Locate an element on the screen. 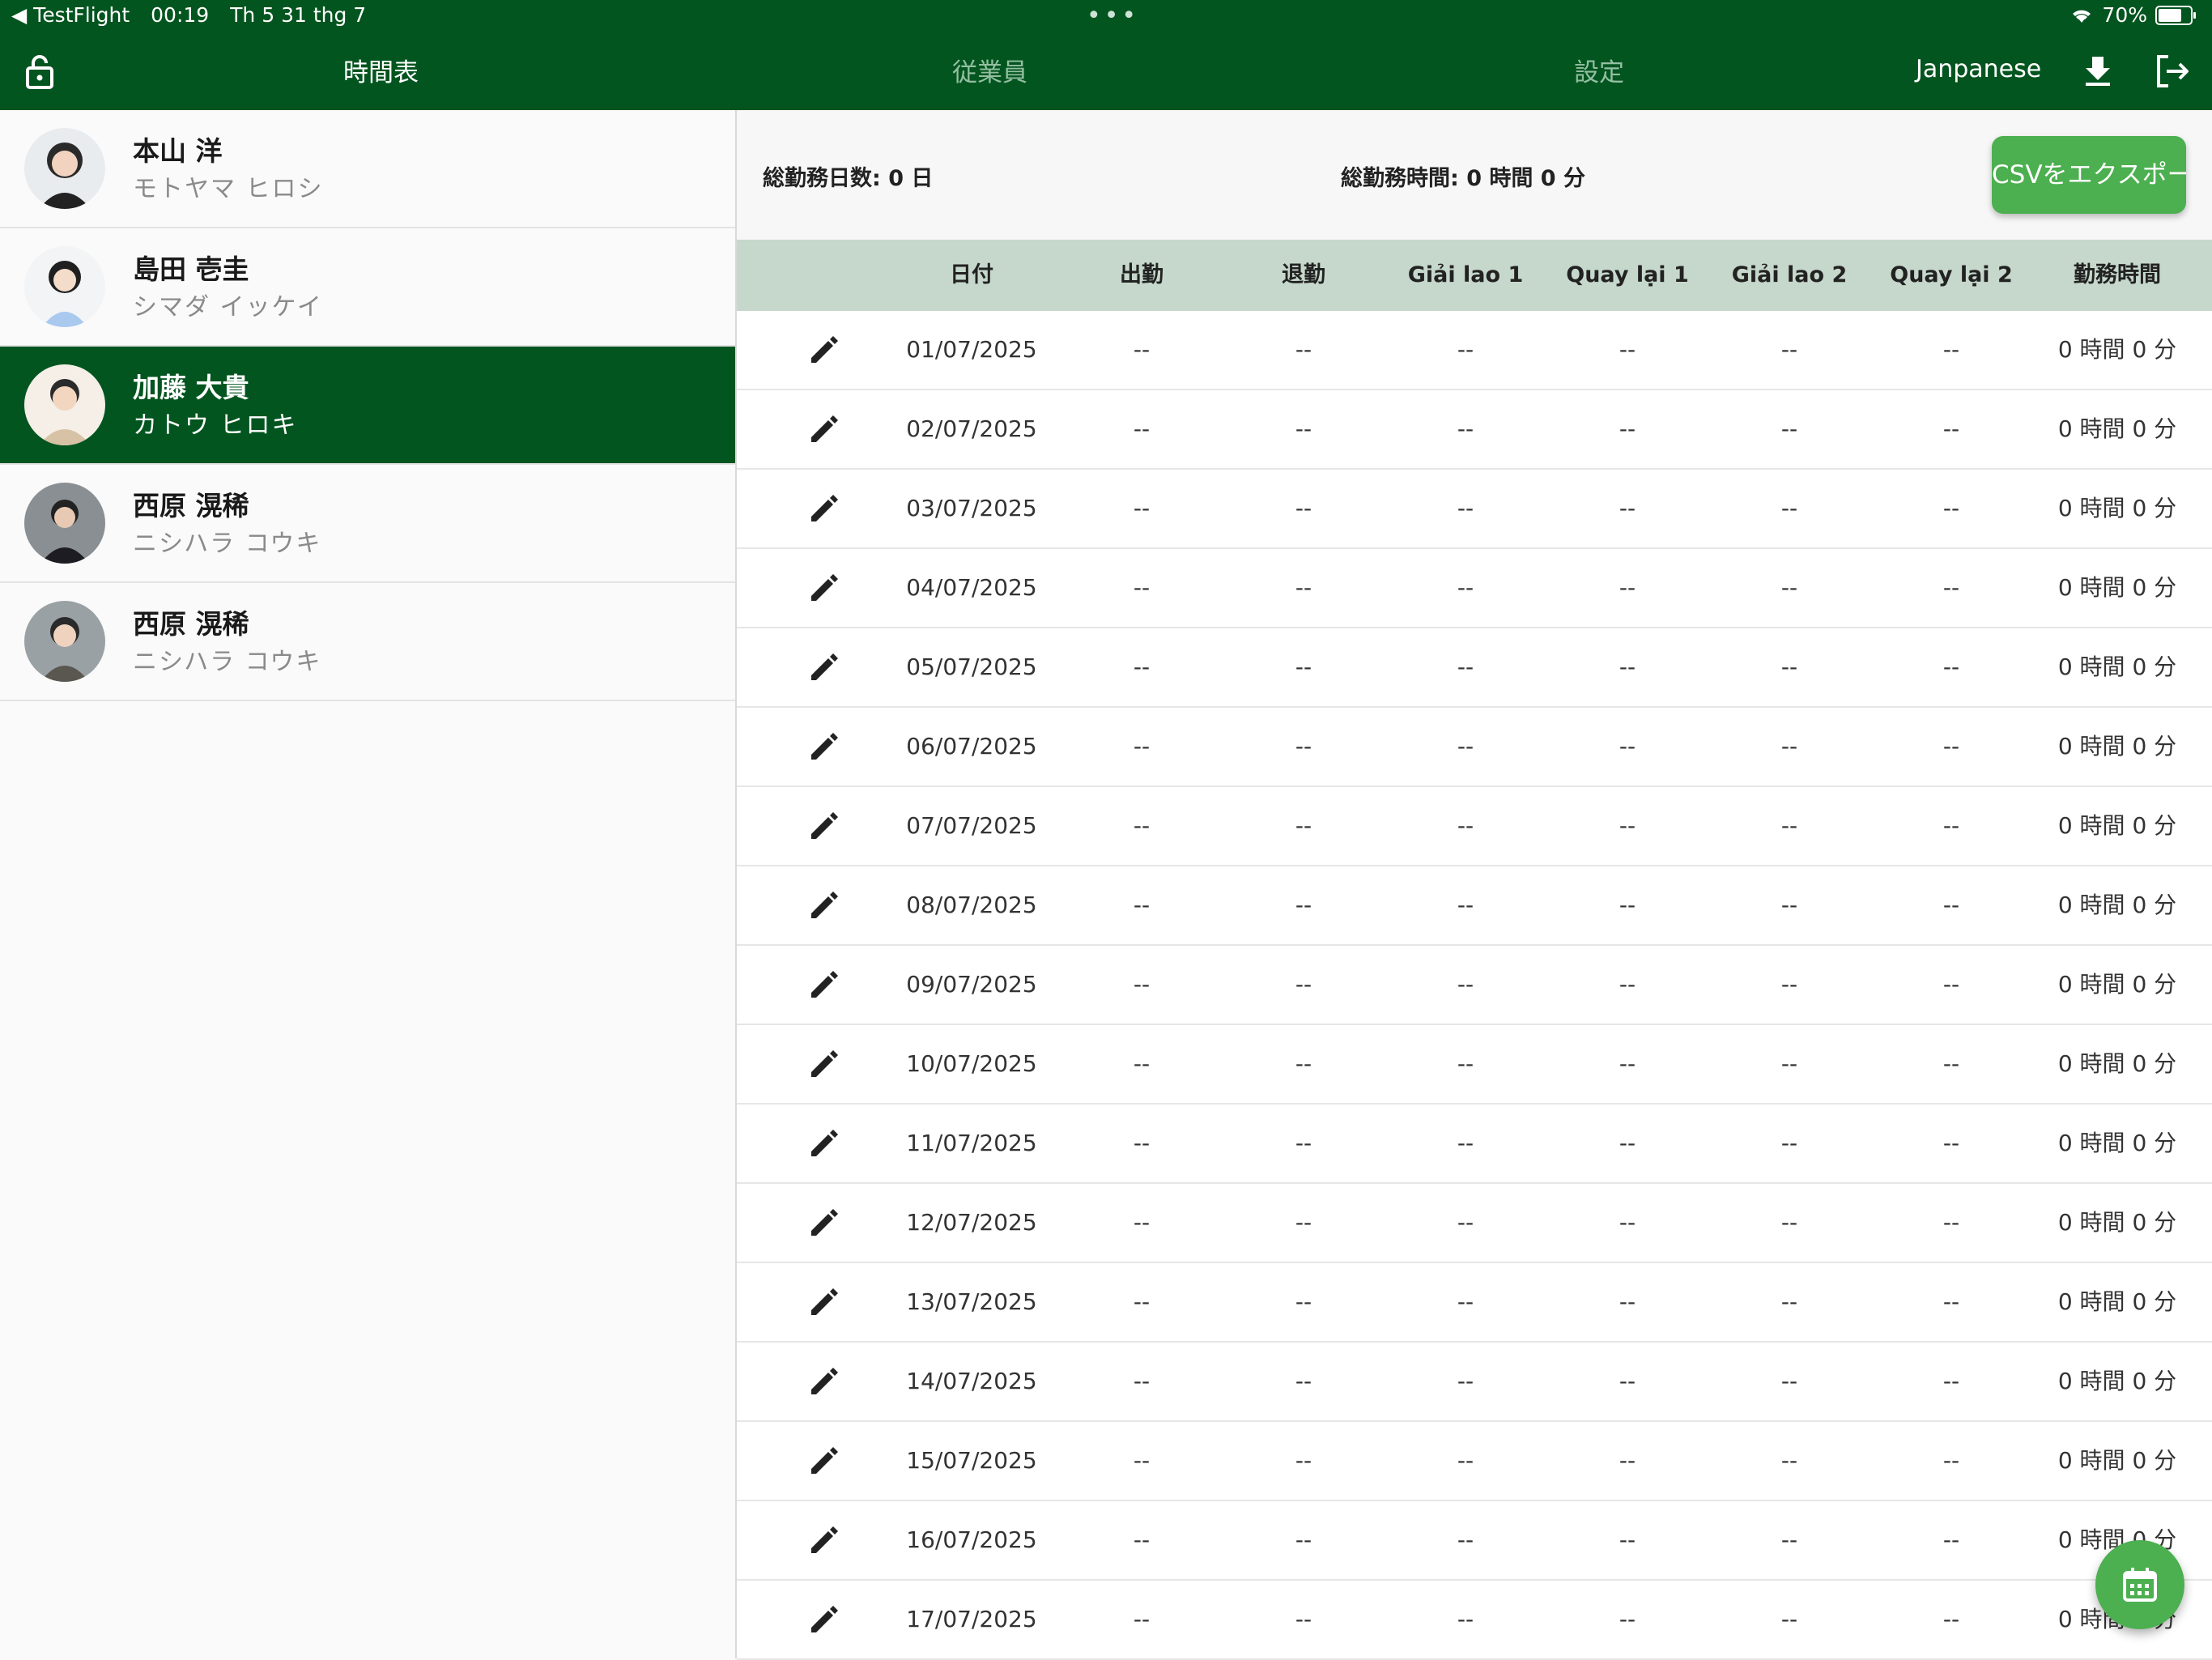 This screenshot has width=2212, height=1660. table-row: 01/07/2025 -- -- -- -- -- -- 0 時間 0 分 is located at coordinates (1474, 350).